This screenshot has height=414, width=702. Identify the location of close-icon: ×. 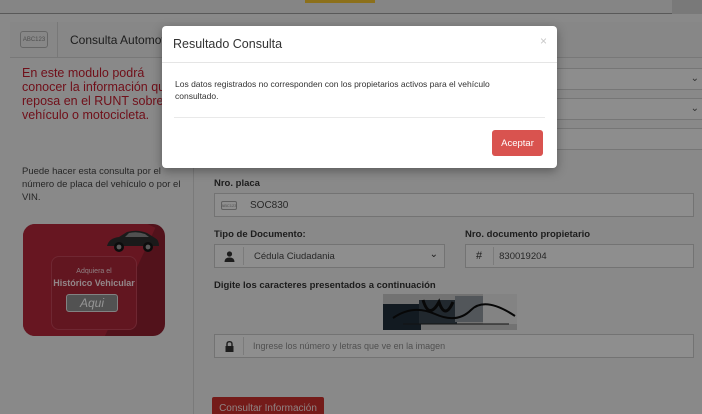
(543, 41).